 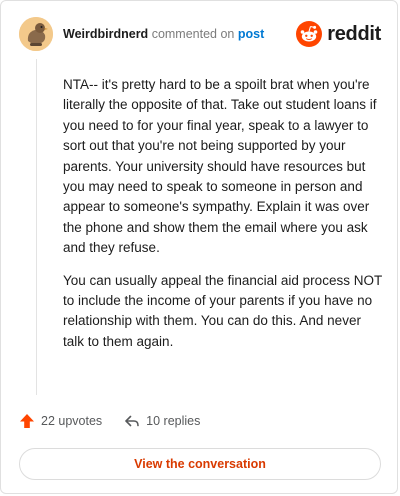 What do you see at coordinates (36, 227) in the screenshot?
I see `thread-line` at bounding box center [36, 227].